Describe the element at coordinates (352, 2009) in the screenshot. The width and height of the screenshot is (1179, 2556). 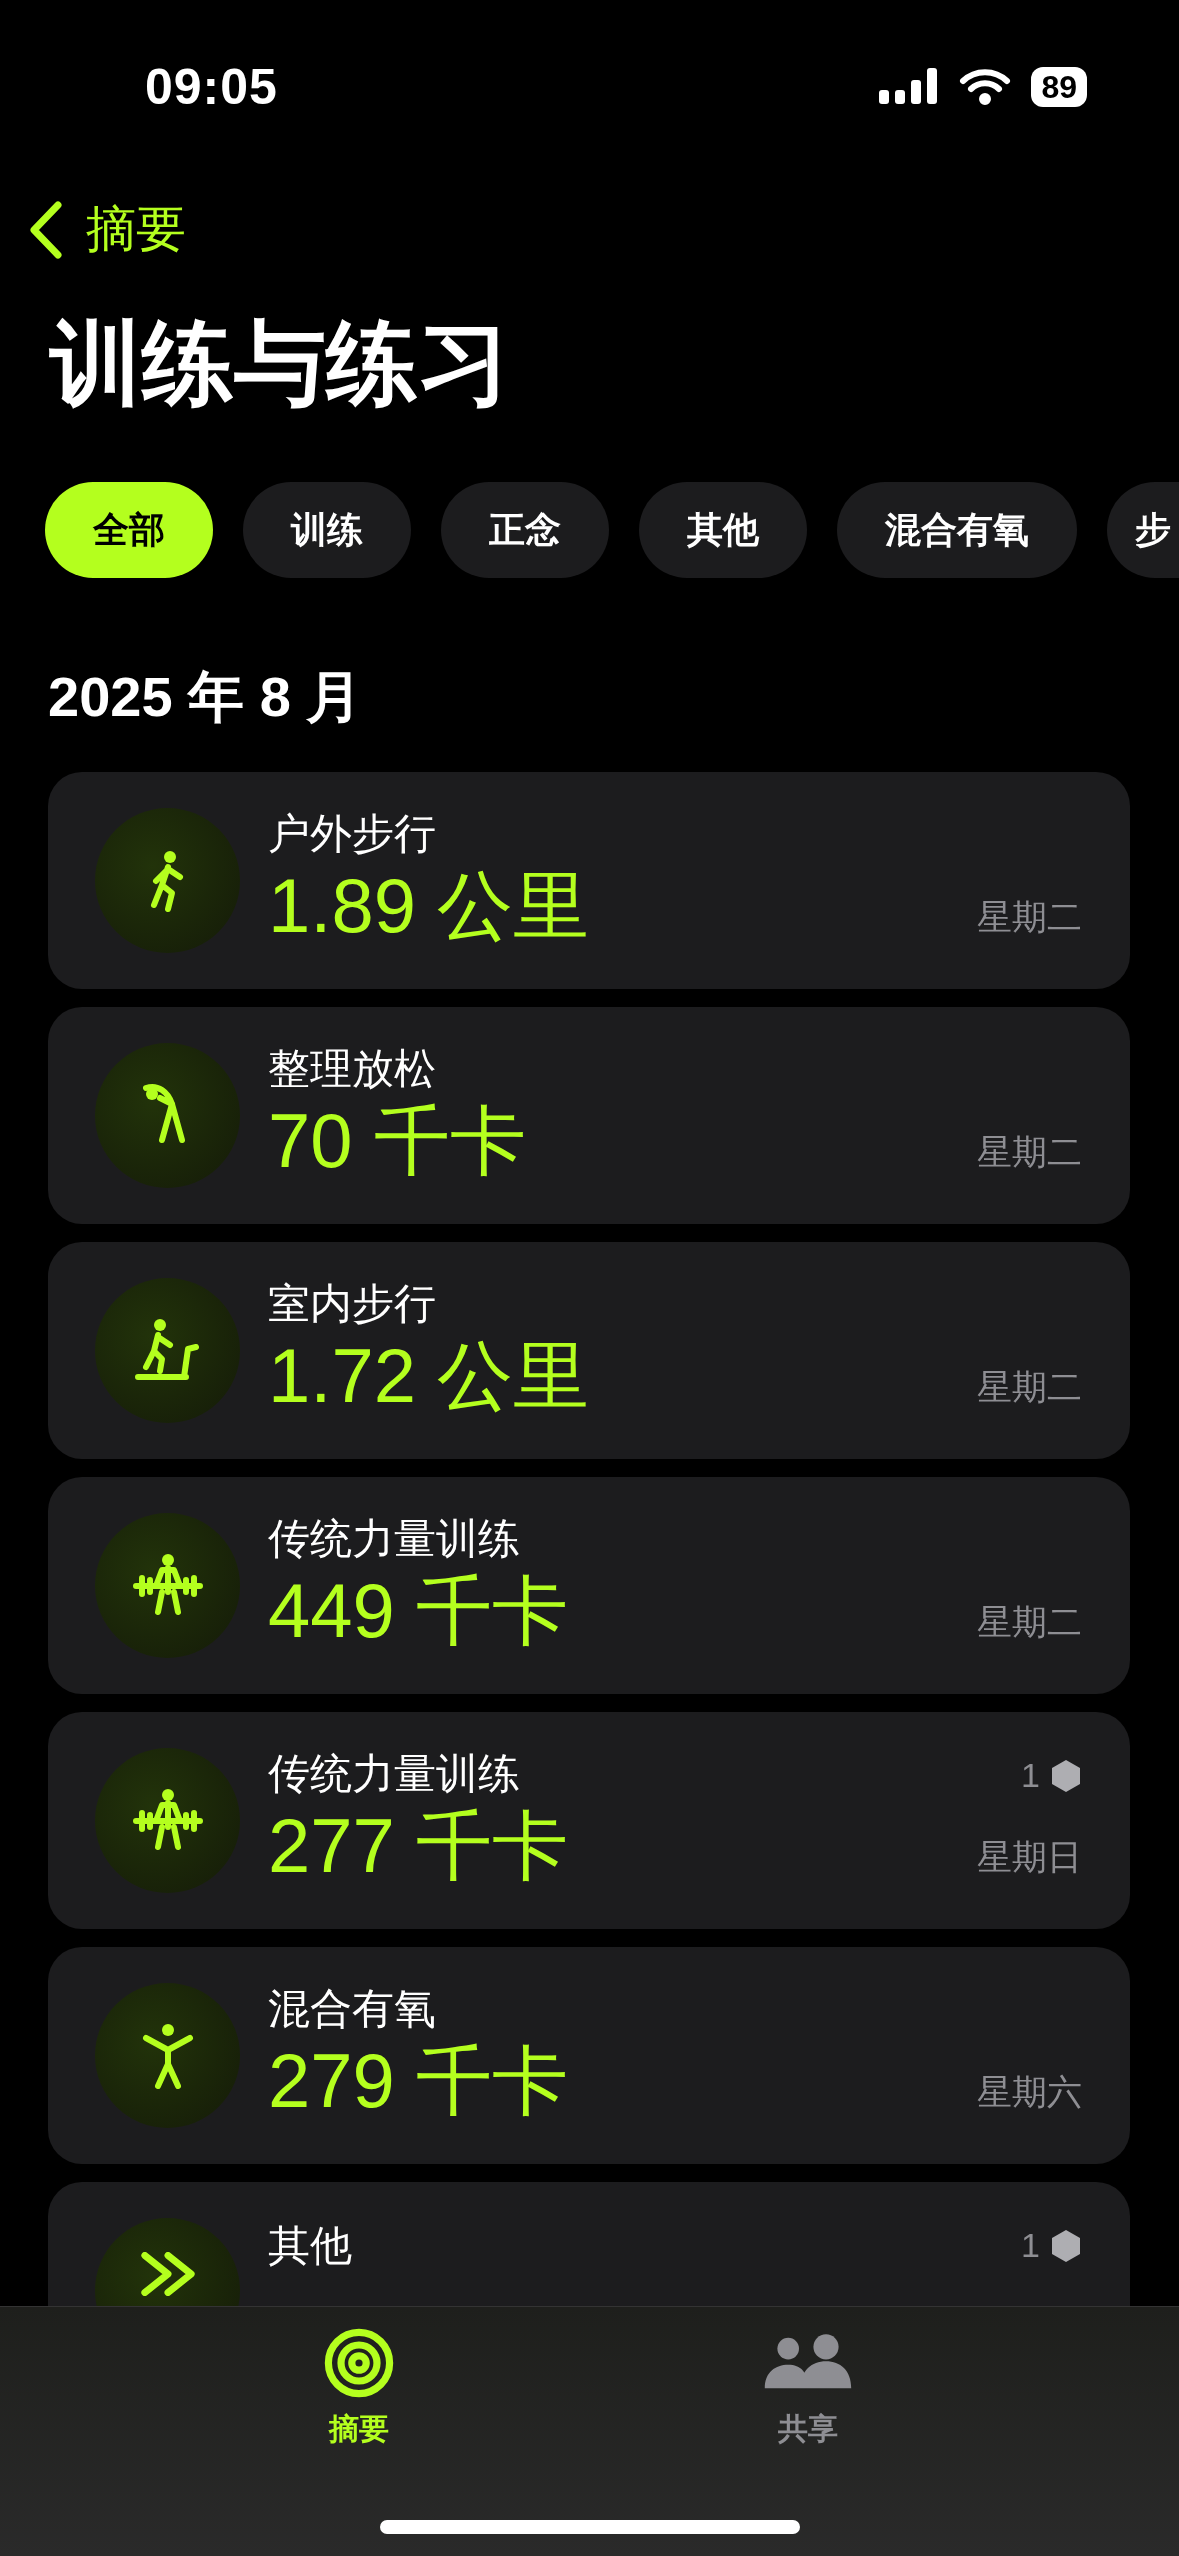
I see `workout-name: 混合有氧` at that location.